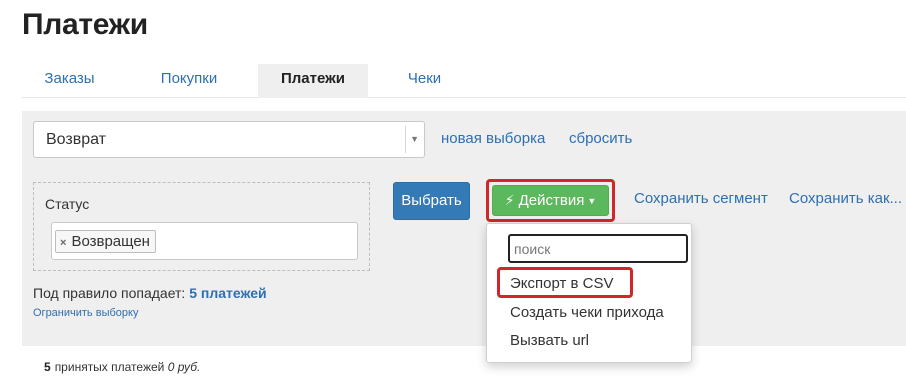 This screenshot has width=906, height=388. What do you see at coordinates (424, 81) in the screenshot?
I see `tab-receipts: Чеки` at bounding box center [424, 81].